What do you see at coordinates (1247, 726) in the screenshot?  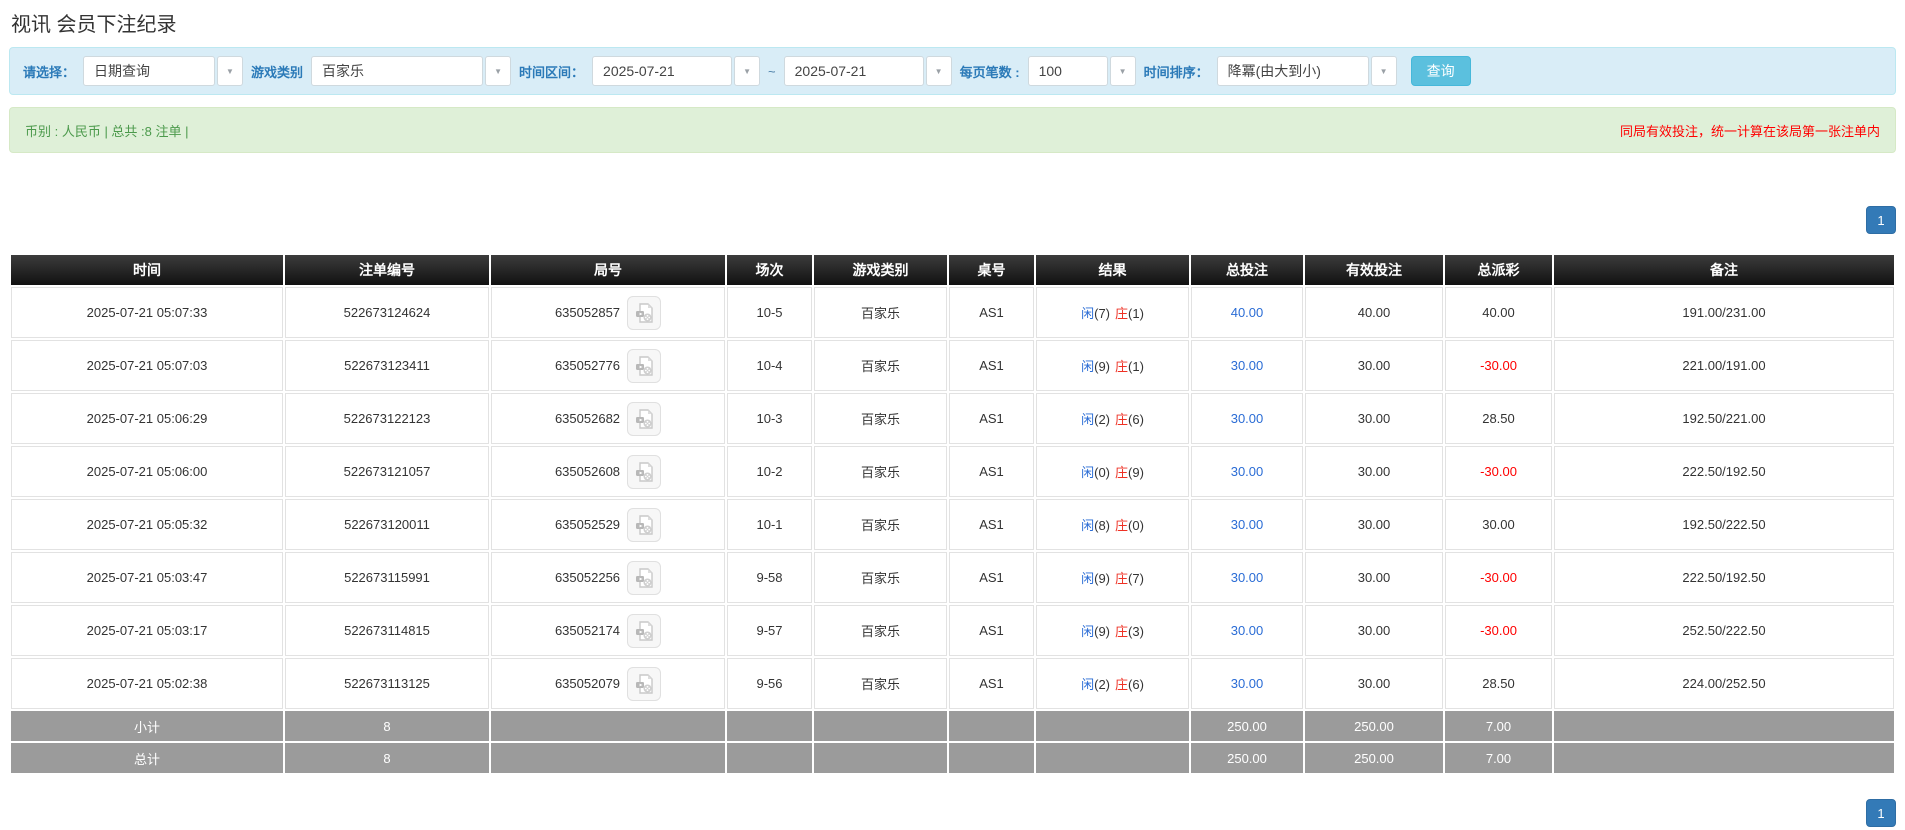 I see `subtotal-total-bet: 250.00` at bounding box center [1247, 726].